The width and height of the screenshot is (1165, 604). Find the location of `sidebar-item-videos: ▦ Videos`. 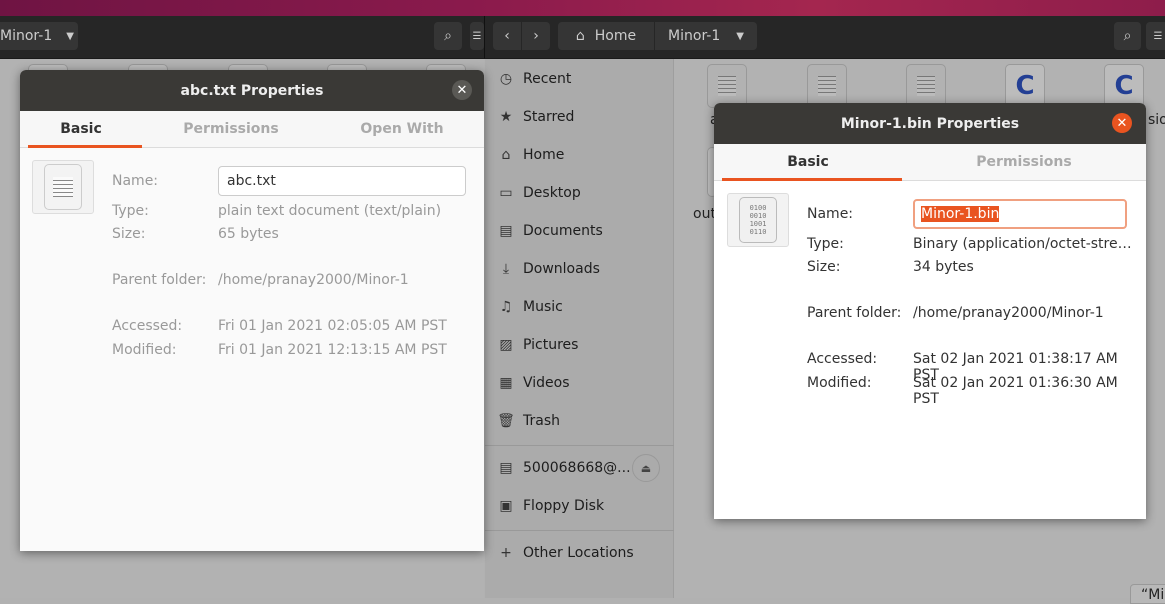

sidebar-item-videos: ▦ Videos is located at coordinates (579, 383).